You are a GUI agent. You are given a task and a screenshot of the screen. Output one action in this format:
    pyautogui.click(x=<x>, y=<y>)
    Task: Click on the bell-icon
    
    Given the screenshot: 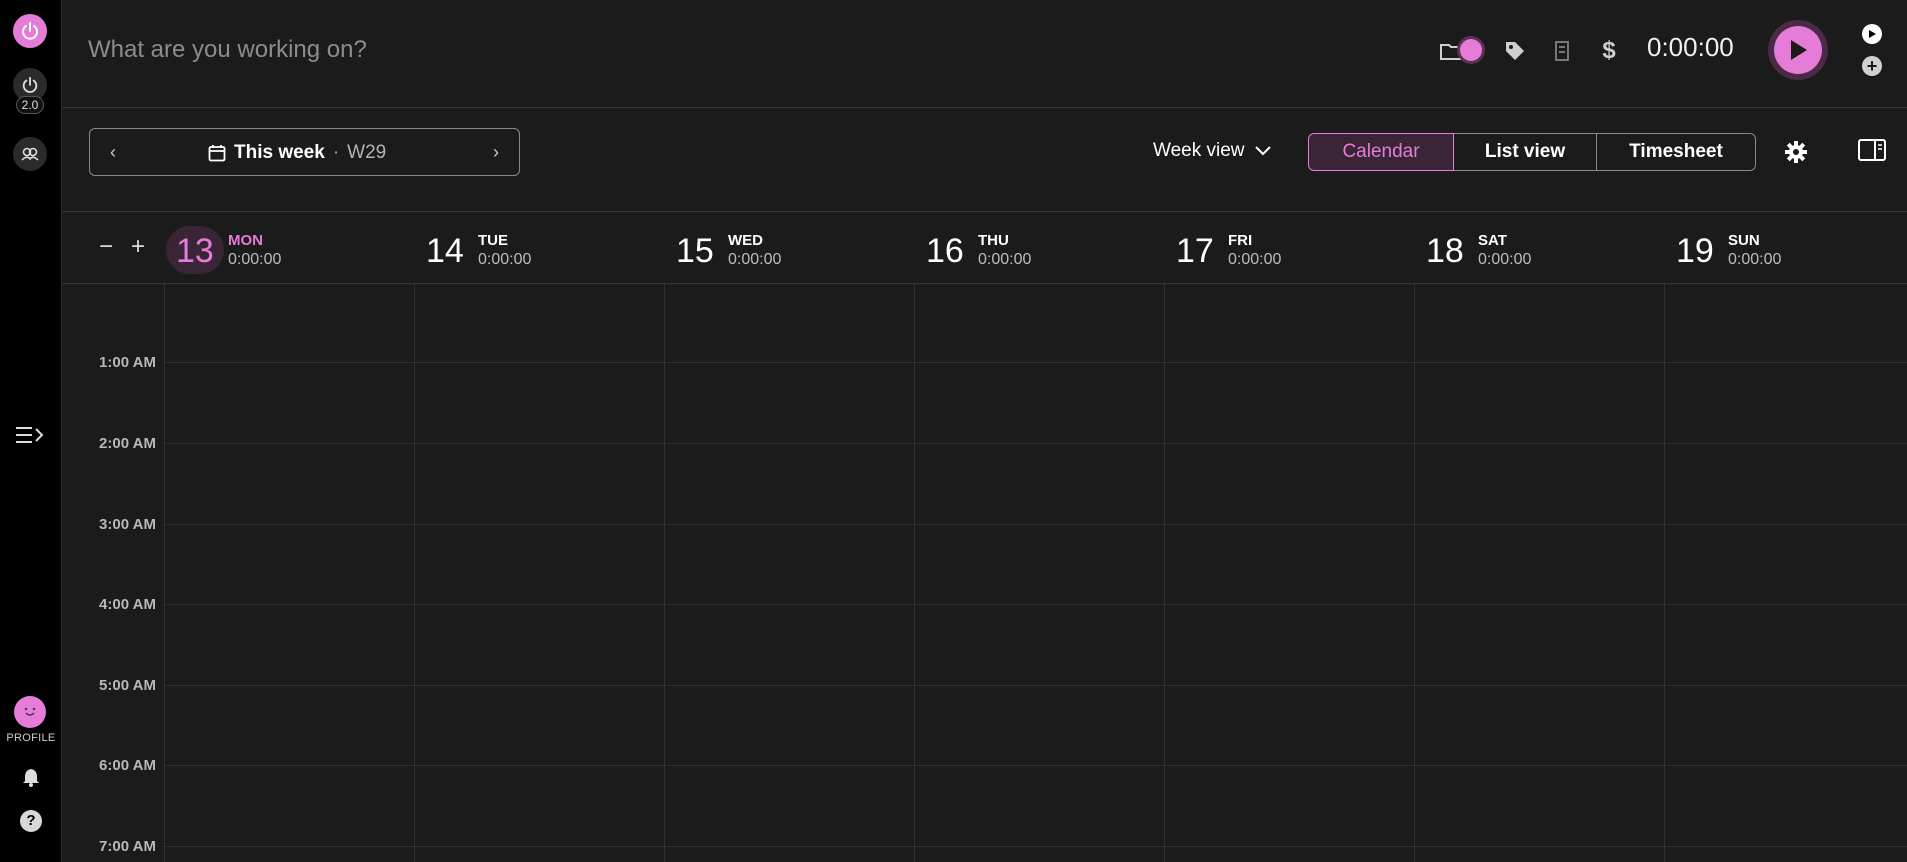 What is the action you would take?
    pyautogui.click(x=31, y=777)
    